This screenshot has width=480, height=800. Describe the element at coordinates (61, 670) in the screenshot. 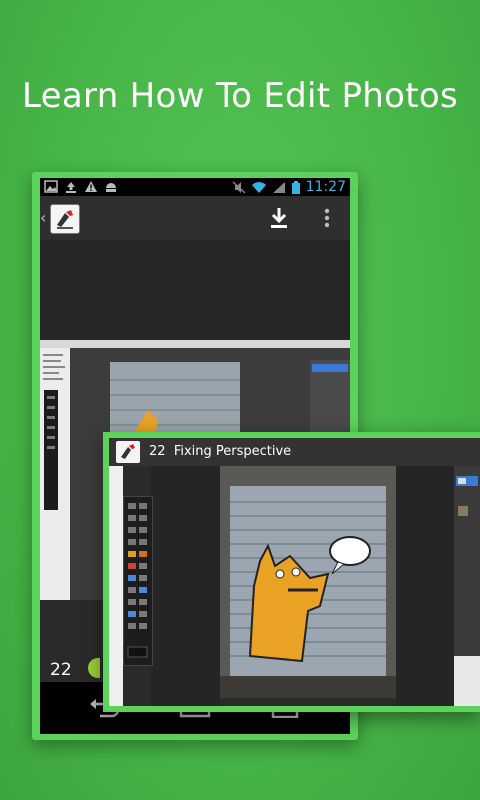

I see `lesson-number: 22` at that location.